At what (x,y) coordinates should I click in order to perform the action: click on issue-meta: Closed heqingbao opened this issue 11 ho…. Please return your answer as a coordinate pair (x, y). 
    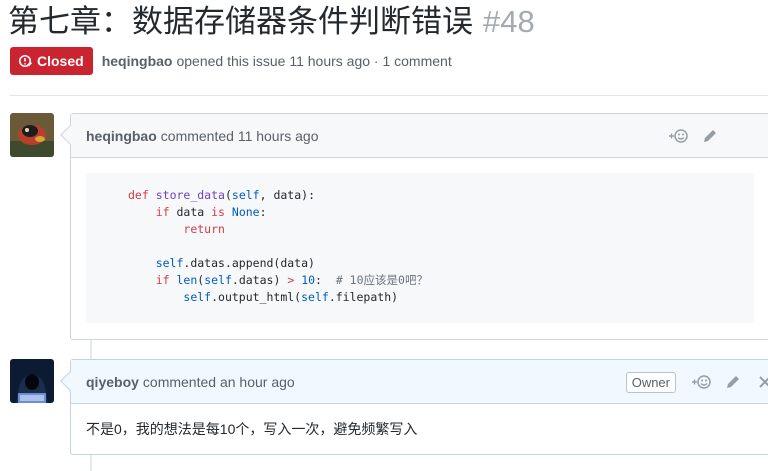
    Looking at the image, I should click on (231, 61).